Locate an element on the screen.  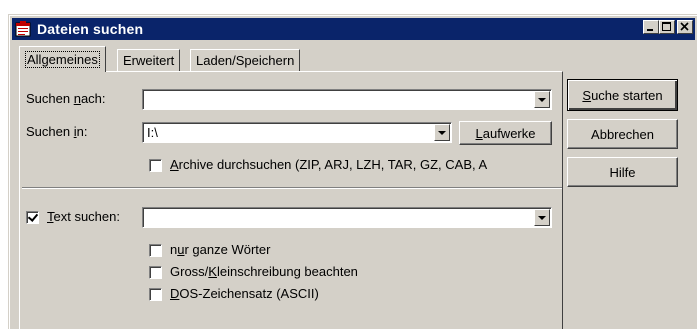
tab-label: Laden/Speichern is located at coordinates (245, 60).